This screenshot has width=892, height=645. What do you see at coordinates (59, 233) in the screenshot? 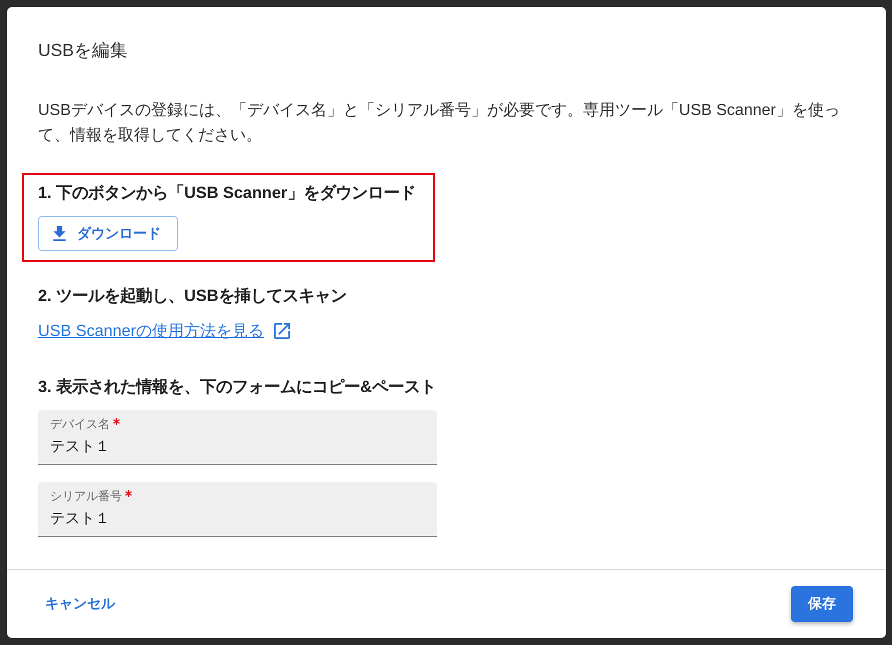
I see `download-icon` at bounding box center [59, 233].